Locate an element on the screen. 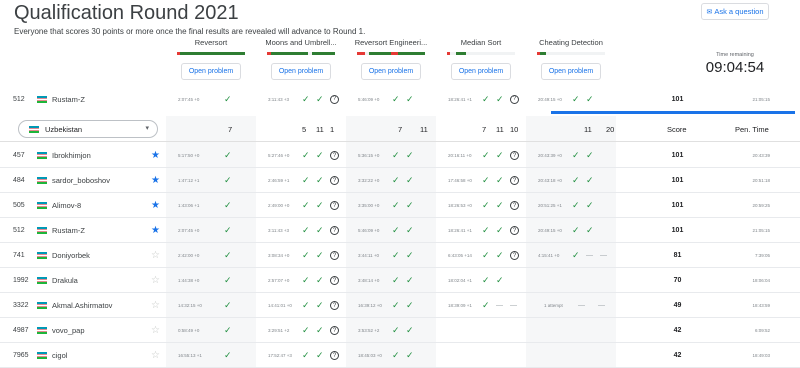 The height and width of the screenshot is (368, 800). score: 101 is located at coordinates (677, 230).